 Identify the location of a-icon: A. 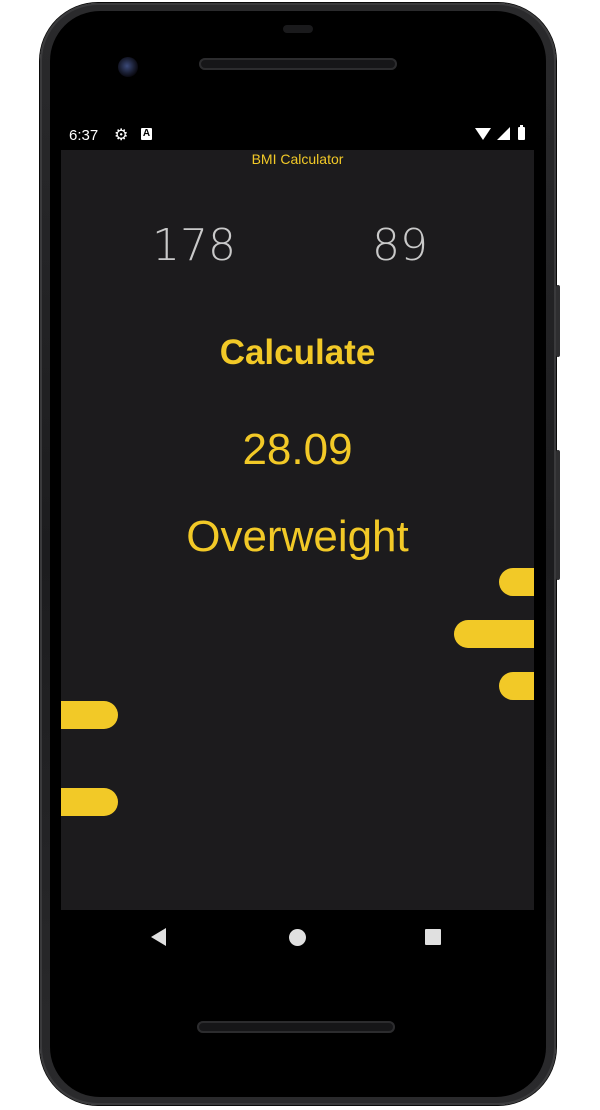
(146, 134).